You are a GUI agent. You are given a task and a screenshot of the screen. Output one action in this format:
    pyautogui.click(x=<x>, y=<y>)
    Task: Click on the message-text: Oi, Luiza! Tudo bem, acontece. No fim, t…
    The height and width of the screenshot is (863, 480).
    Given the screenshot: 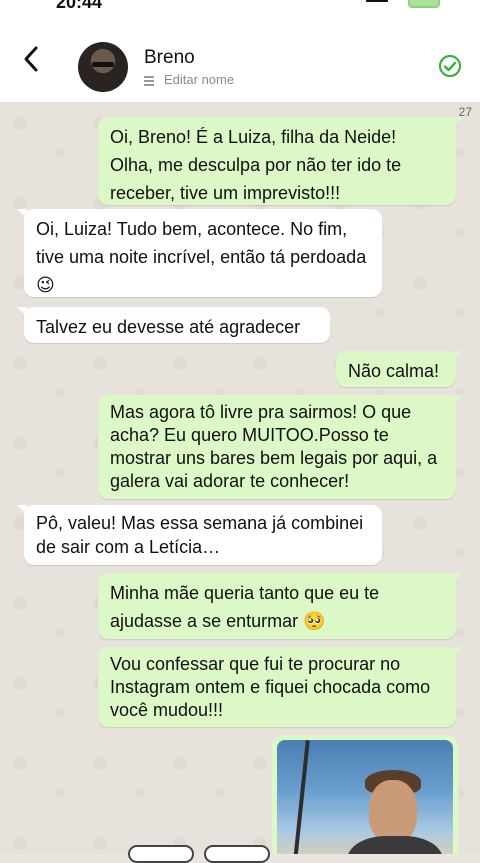 What is the action you would take?
    pyautogui.click(x=201, y=257)
    